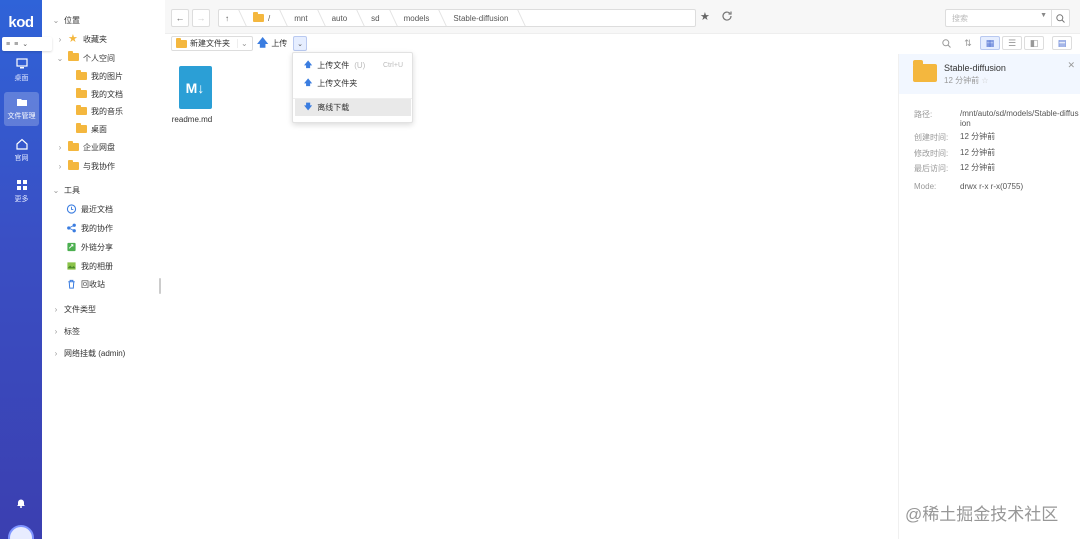 This screenshot has height=539, width=1080. I want to click on menu-switch: ≡ ≡ ⌄, so click(27, 44).